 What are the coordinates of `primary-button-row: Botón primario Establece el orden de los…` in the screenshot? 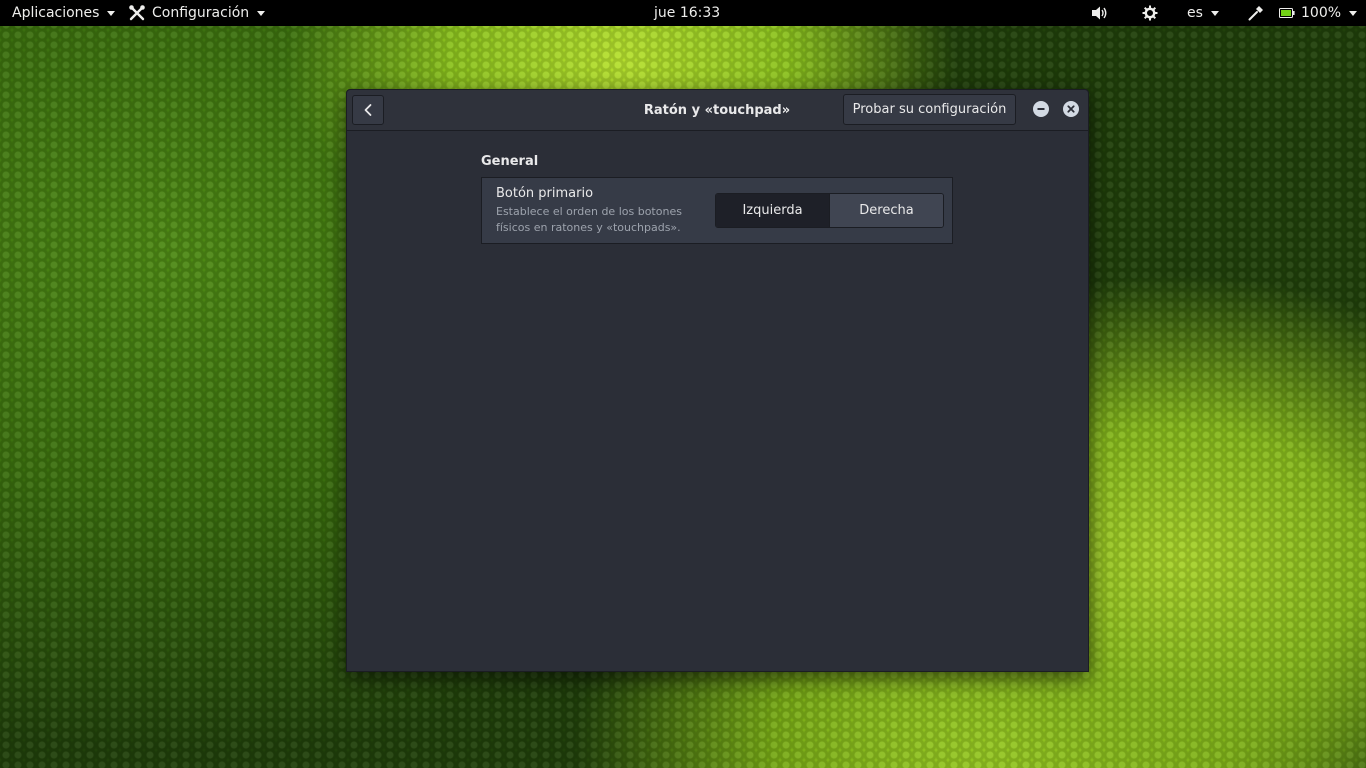 It's located at (717, 210).